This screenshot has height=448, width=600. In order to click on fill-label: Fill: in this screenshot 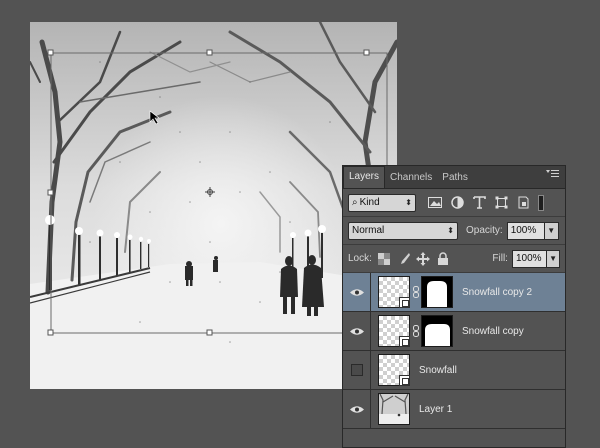, I will do `click(500, 258)`.